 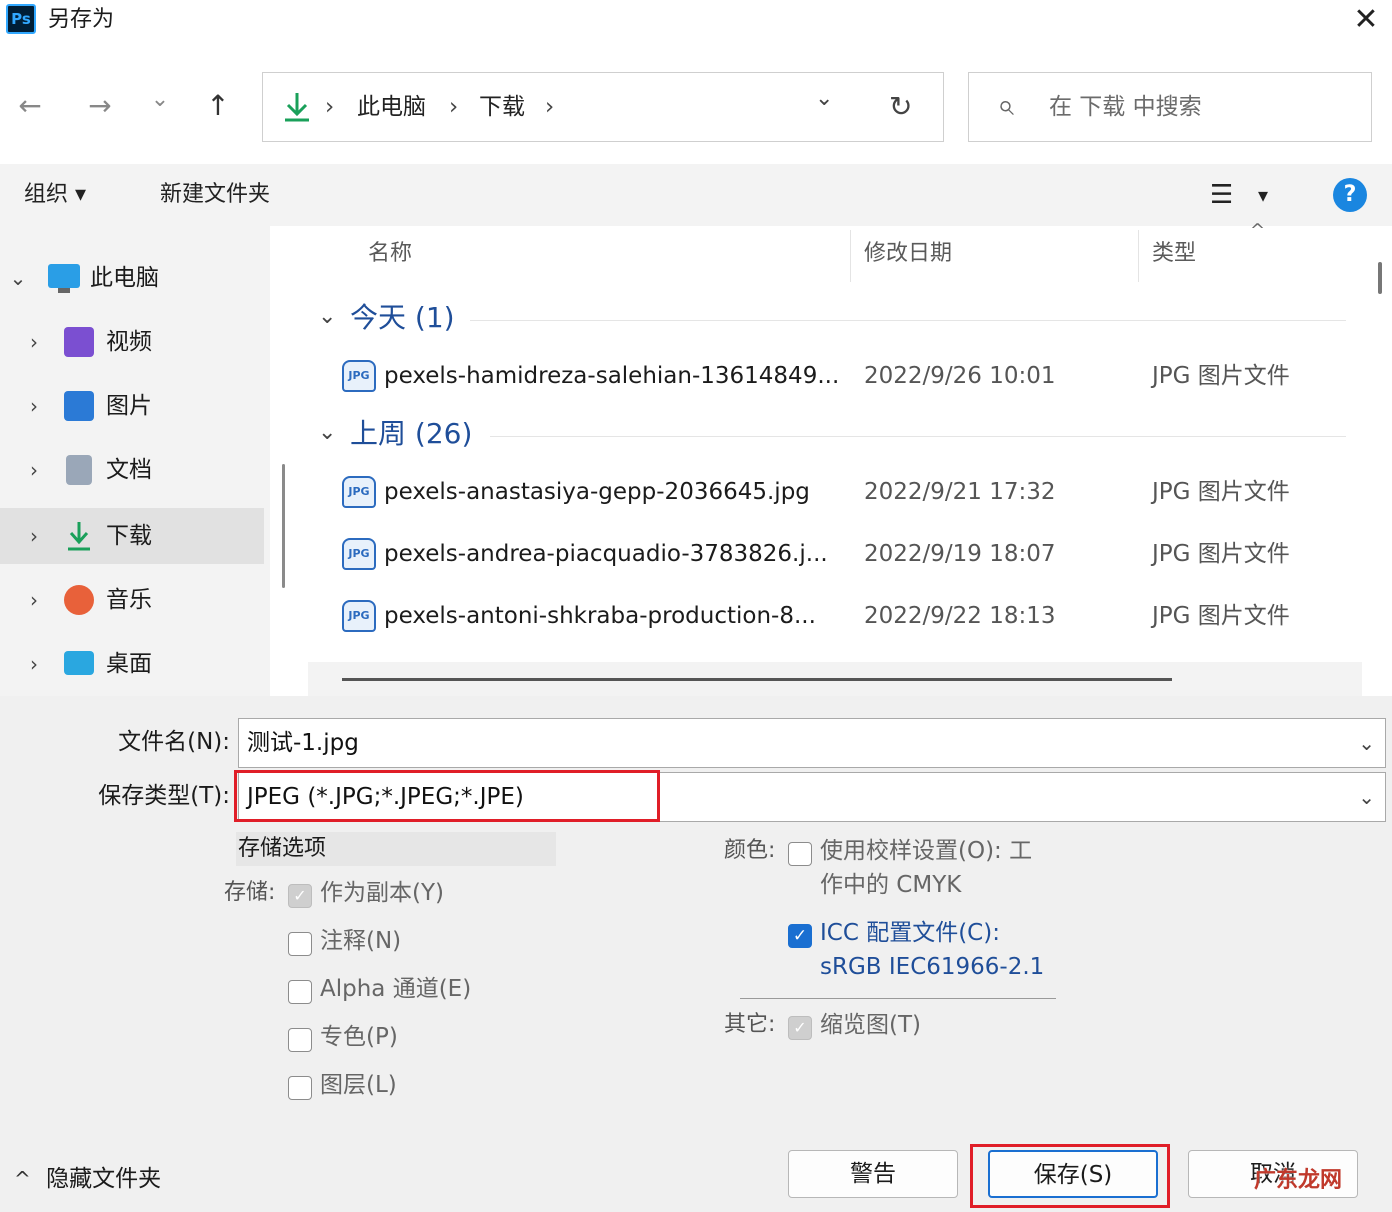 I want to click on sidebar-item-downloads: › 下载, so click(x=132, y=536).